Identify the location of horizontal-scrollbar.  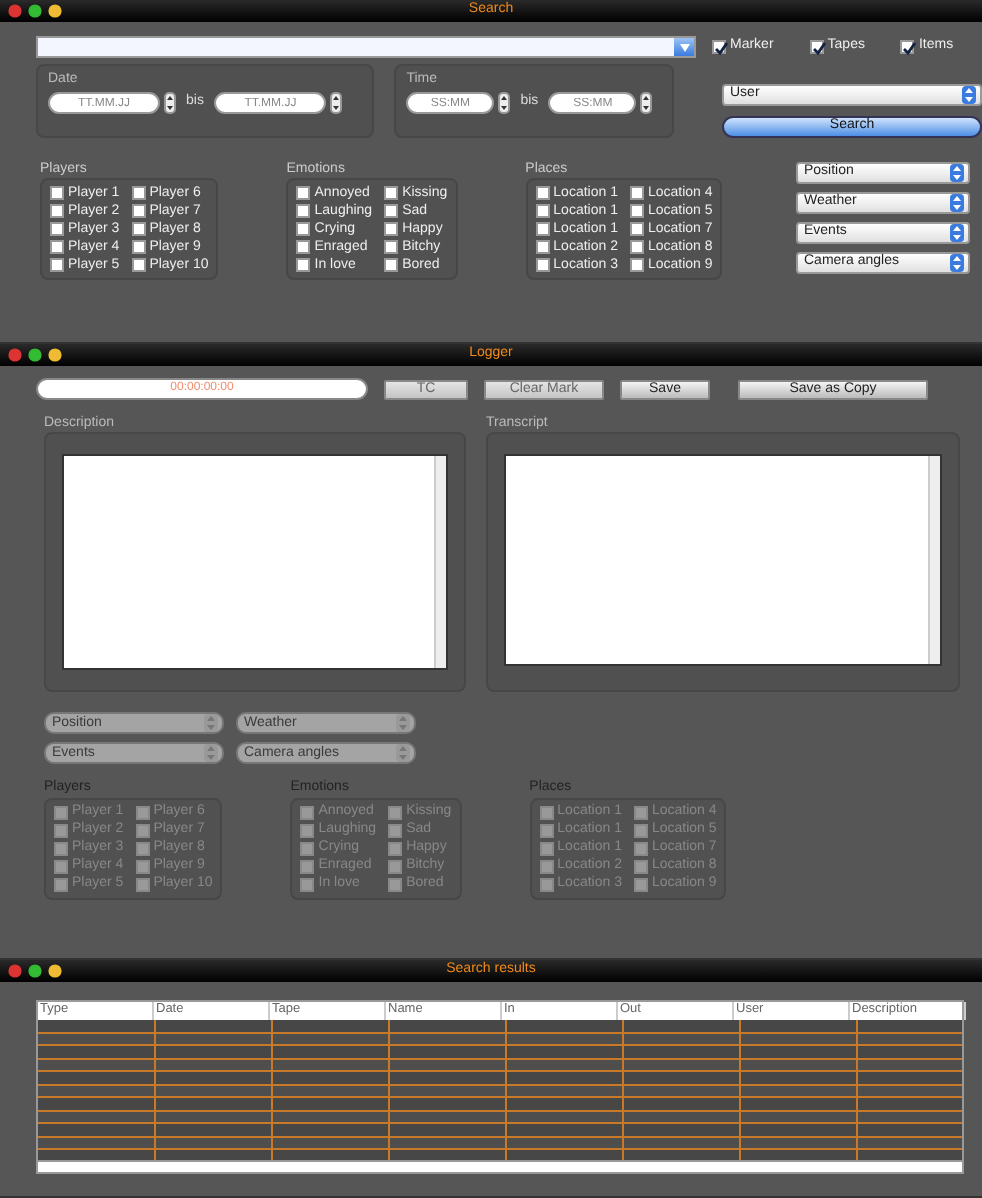
(500, 1166).